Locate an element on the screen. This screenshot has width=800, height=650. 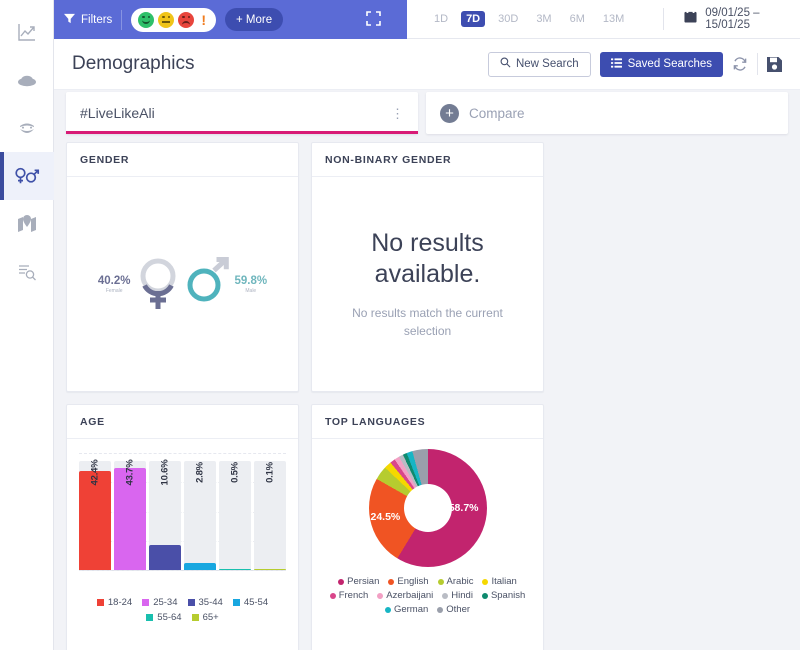
sidebar-item-demographics is located at coordinates (27, 176).